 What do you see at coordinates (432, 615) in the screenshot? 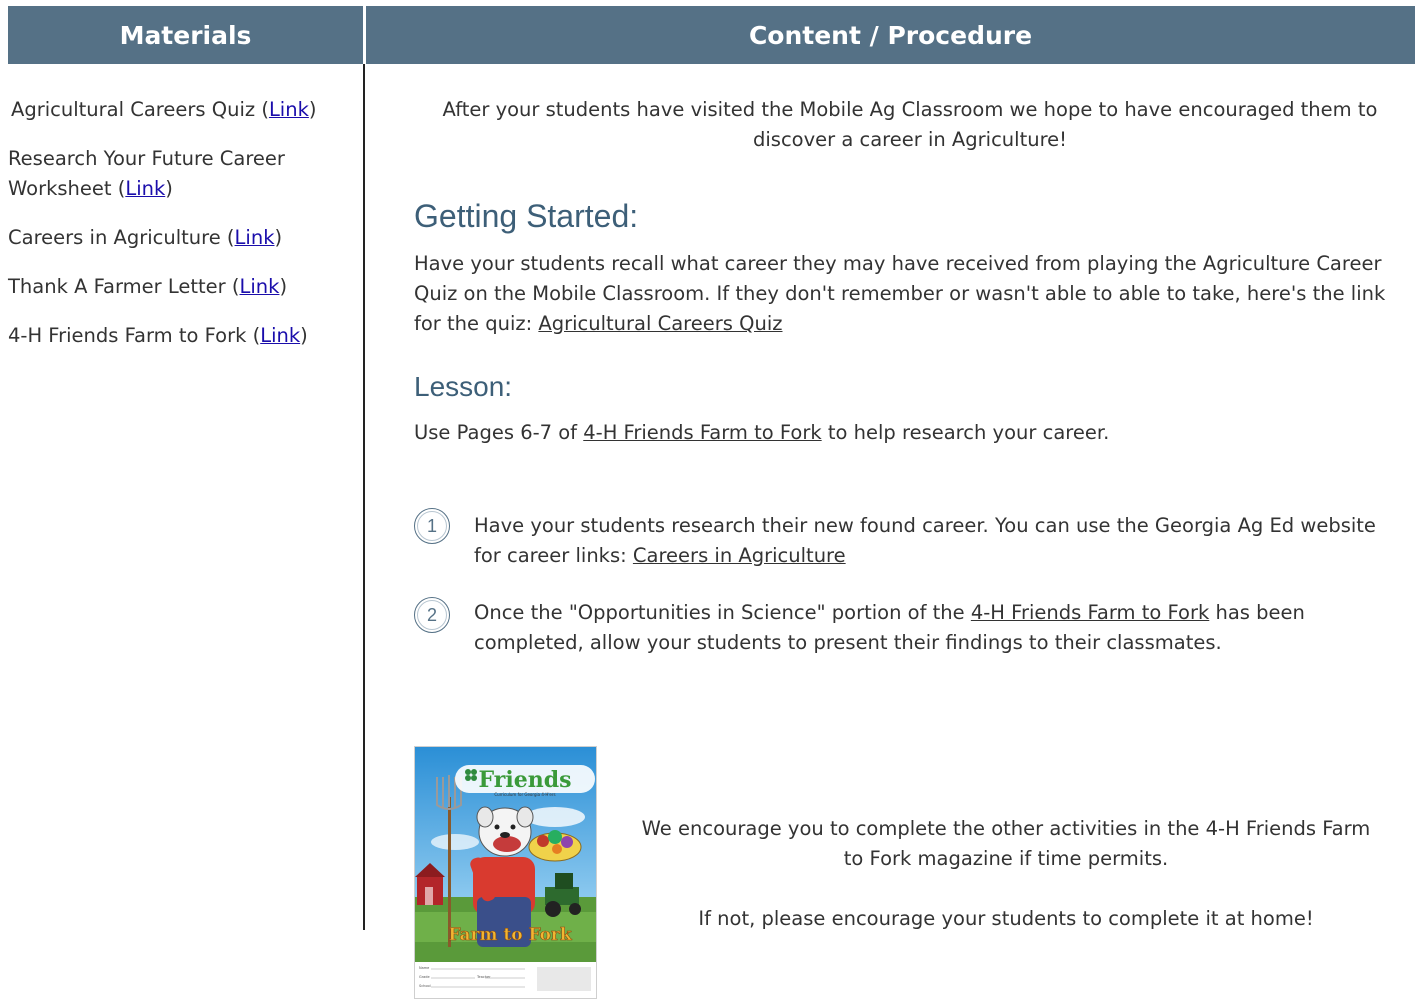
I see `step-2-badge: 2` at bounding box center [432, 615].